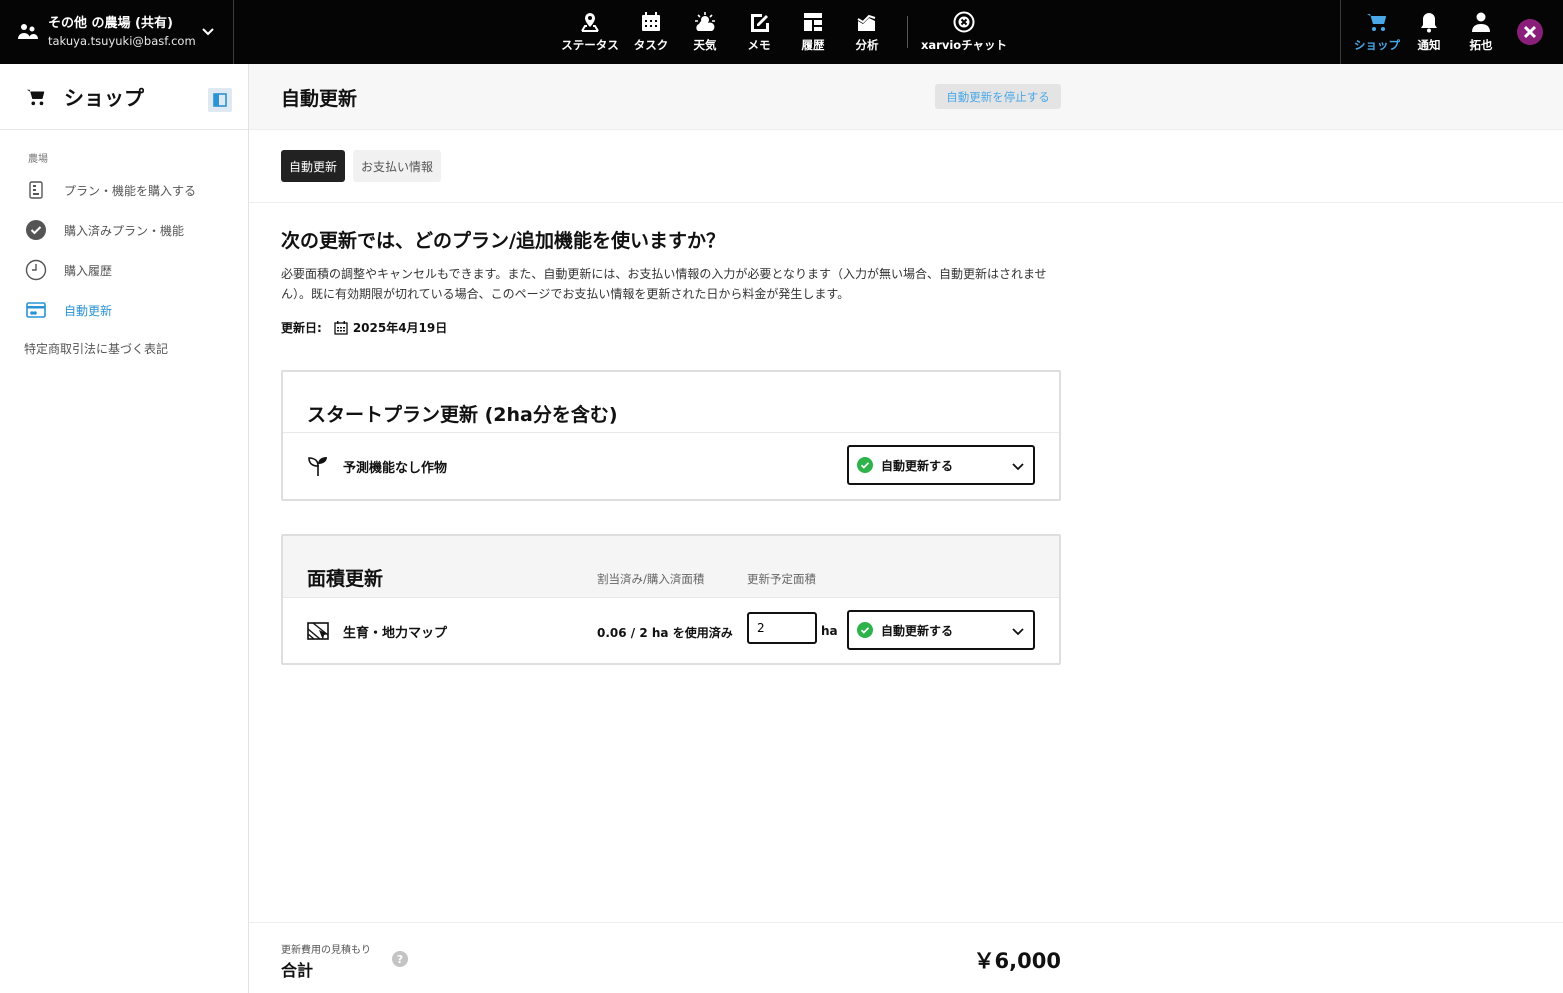 The width and height of the screenshot is (1563, 993). Describe the element at coordinates (124, 343) in the screenshot. I see `legal-notice-link: 特定商取引法に基づく表記` at that location.